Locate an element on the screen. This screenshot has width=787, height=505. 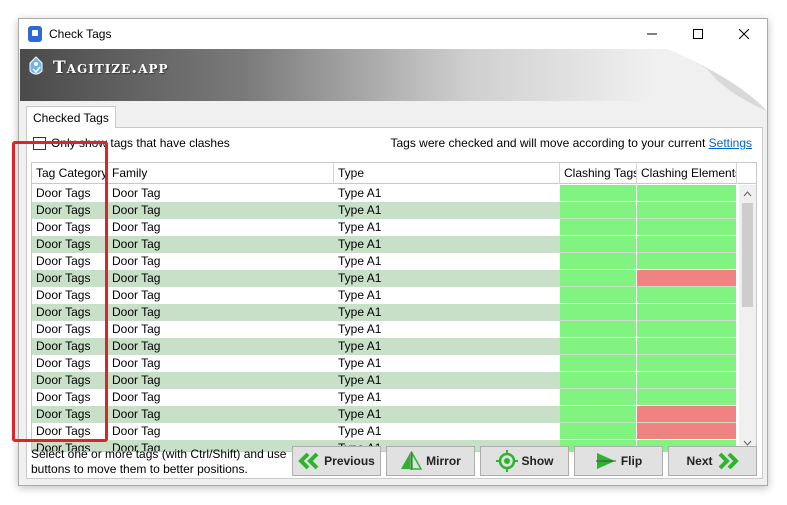
minimize-icon is located at coordinates (652, 34).